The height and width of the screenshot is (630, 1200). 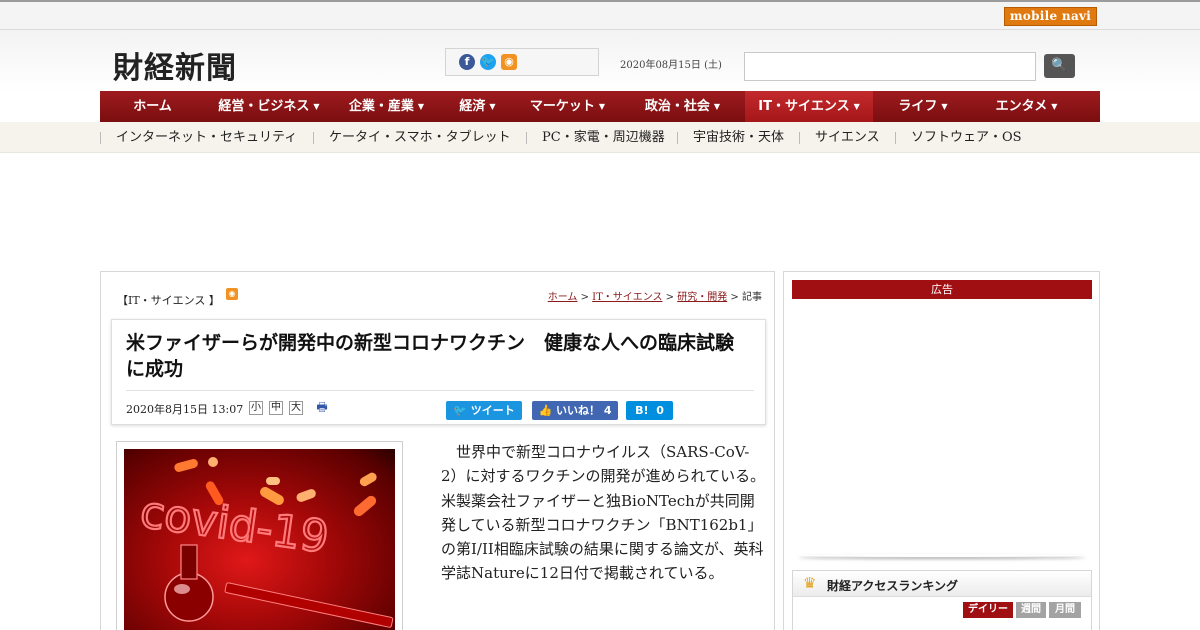 What do you see at coordinates (1065, 610) in the screenshot?
I see `tab-monthly: 月間` at bounding box center [1065, 610].